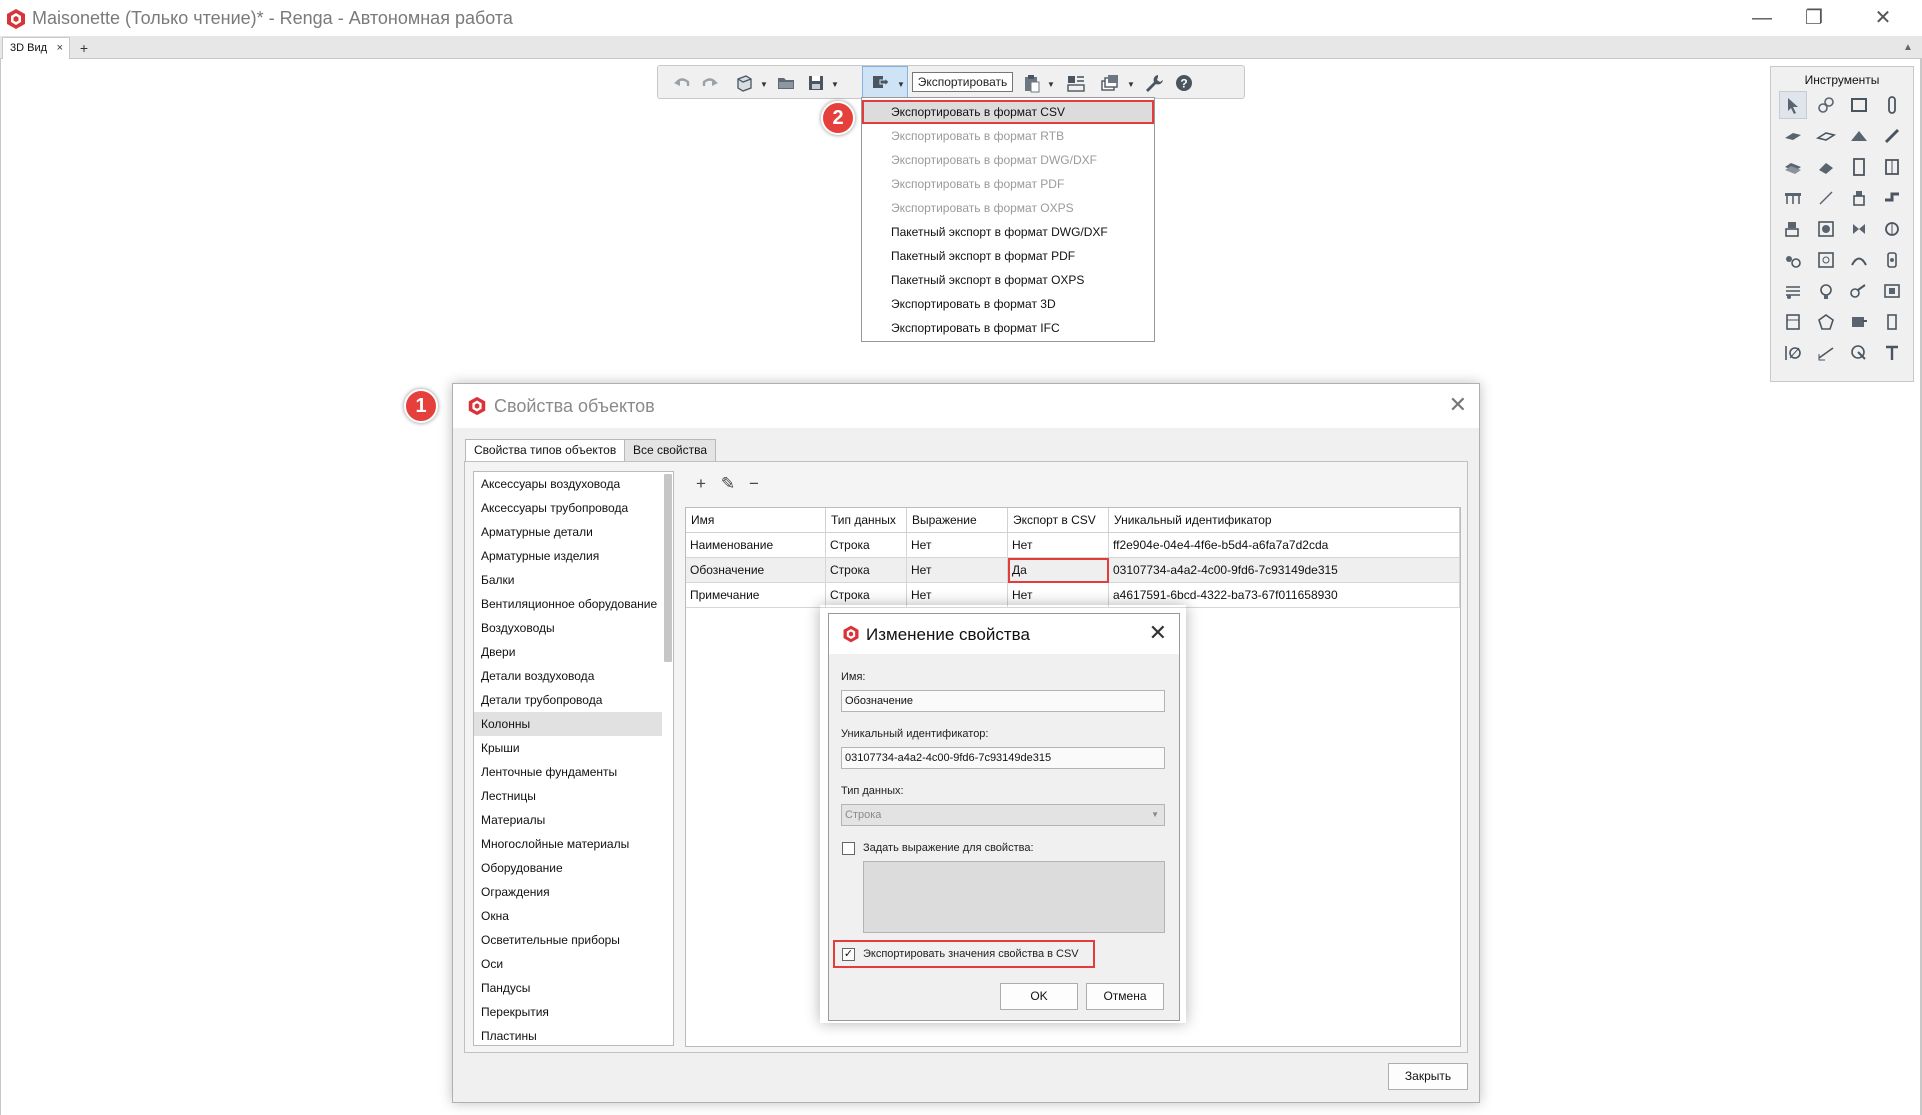  What do you see at coordinates (1793, 136) in the screenshot?
I see `slab-icon` at bounding box center [1793, 136].